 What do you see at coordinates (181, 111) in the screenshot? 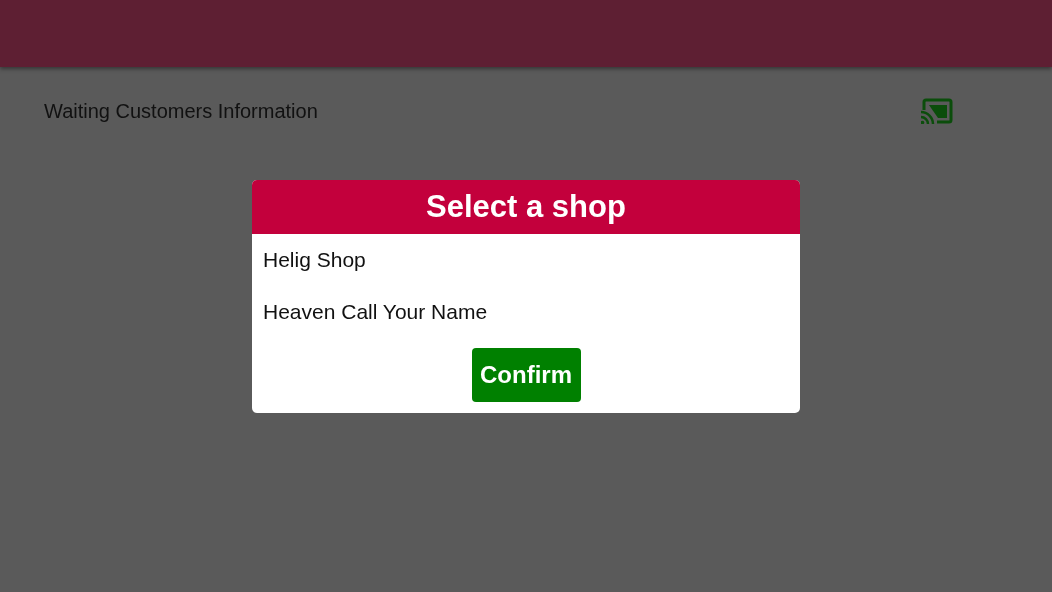
I see `page-title: Waiting Customers Information` at bounding box center [181, 111].